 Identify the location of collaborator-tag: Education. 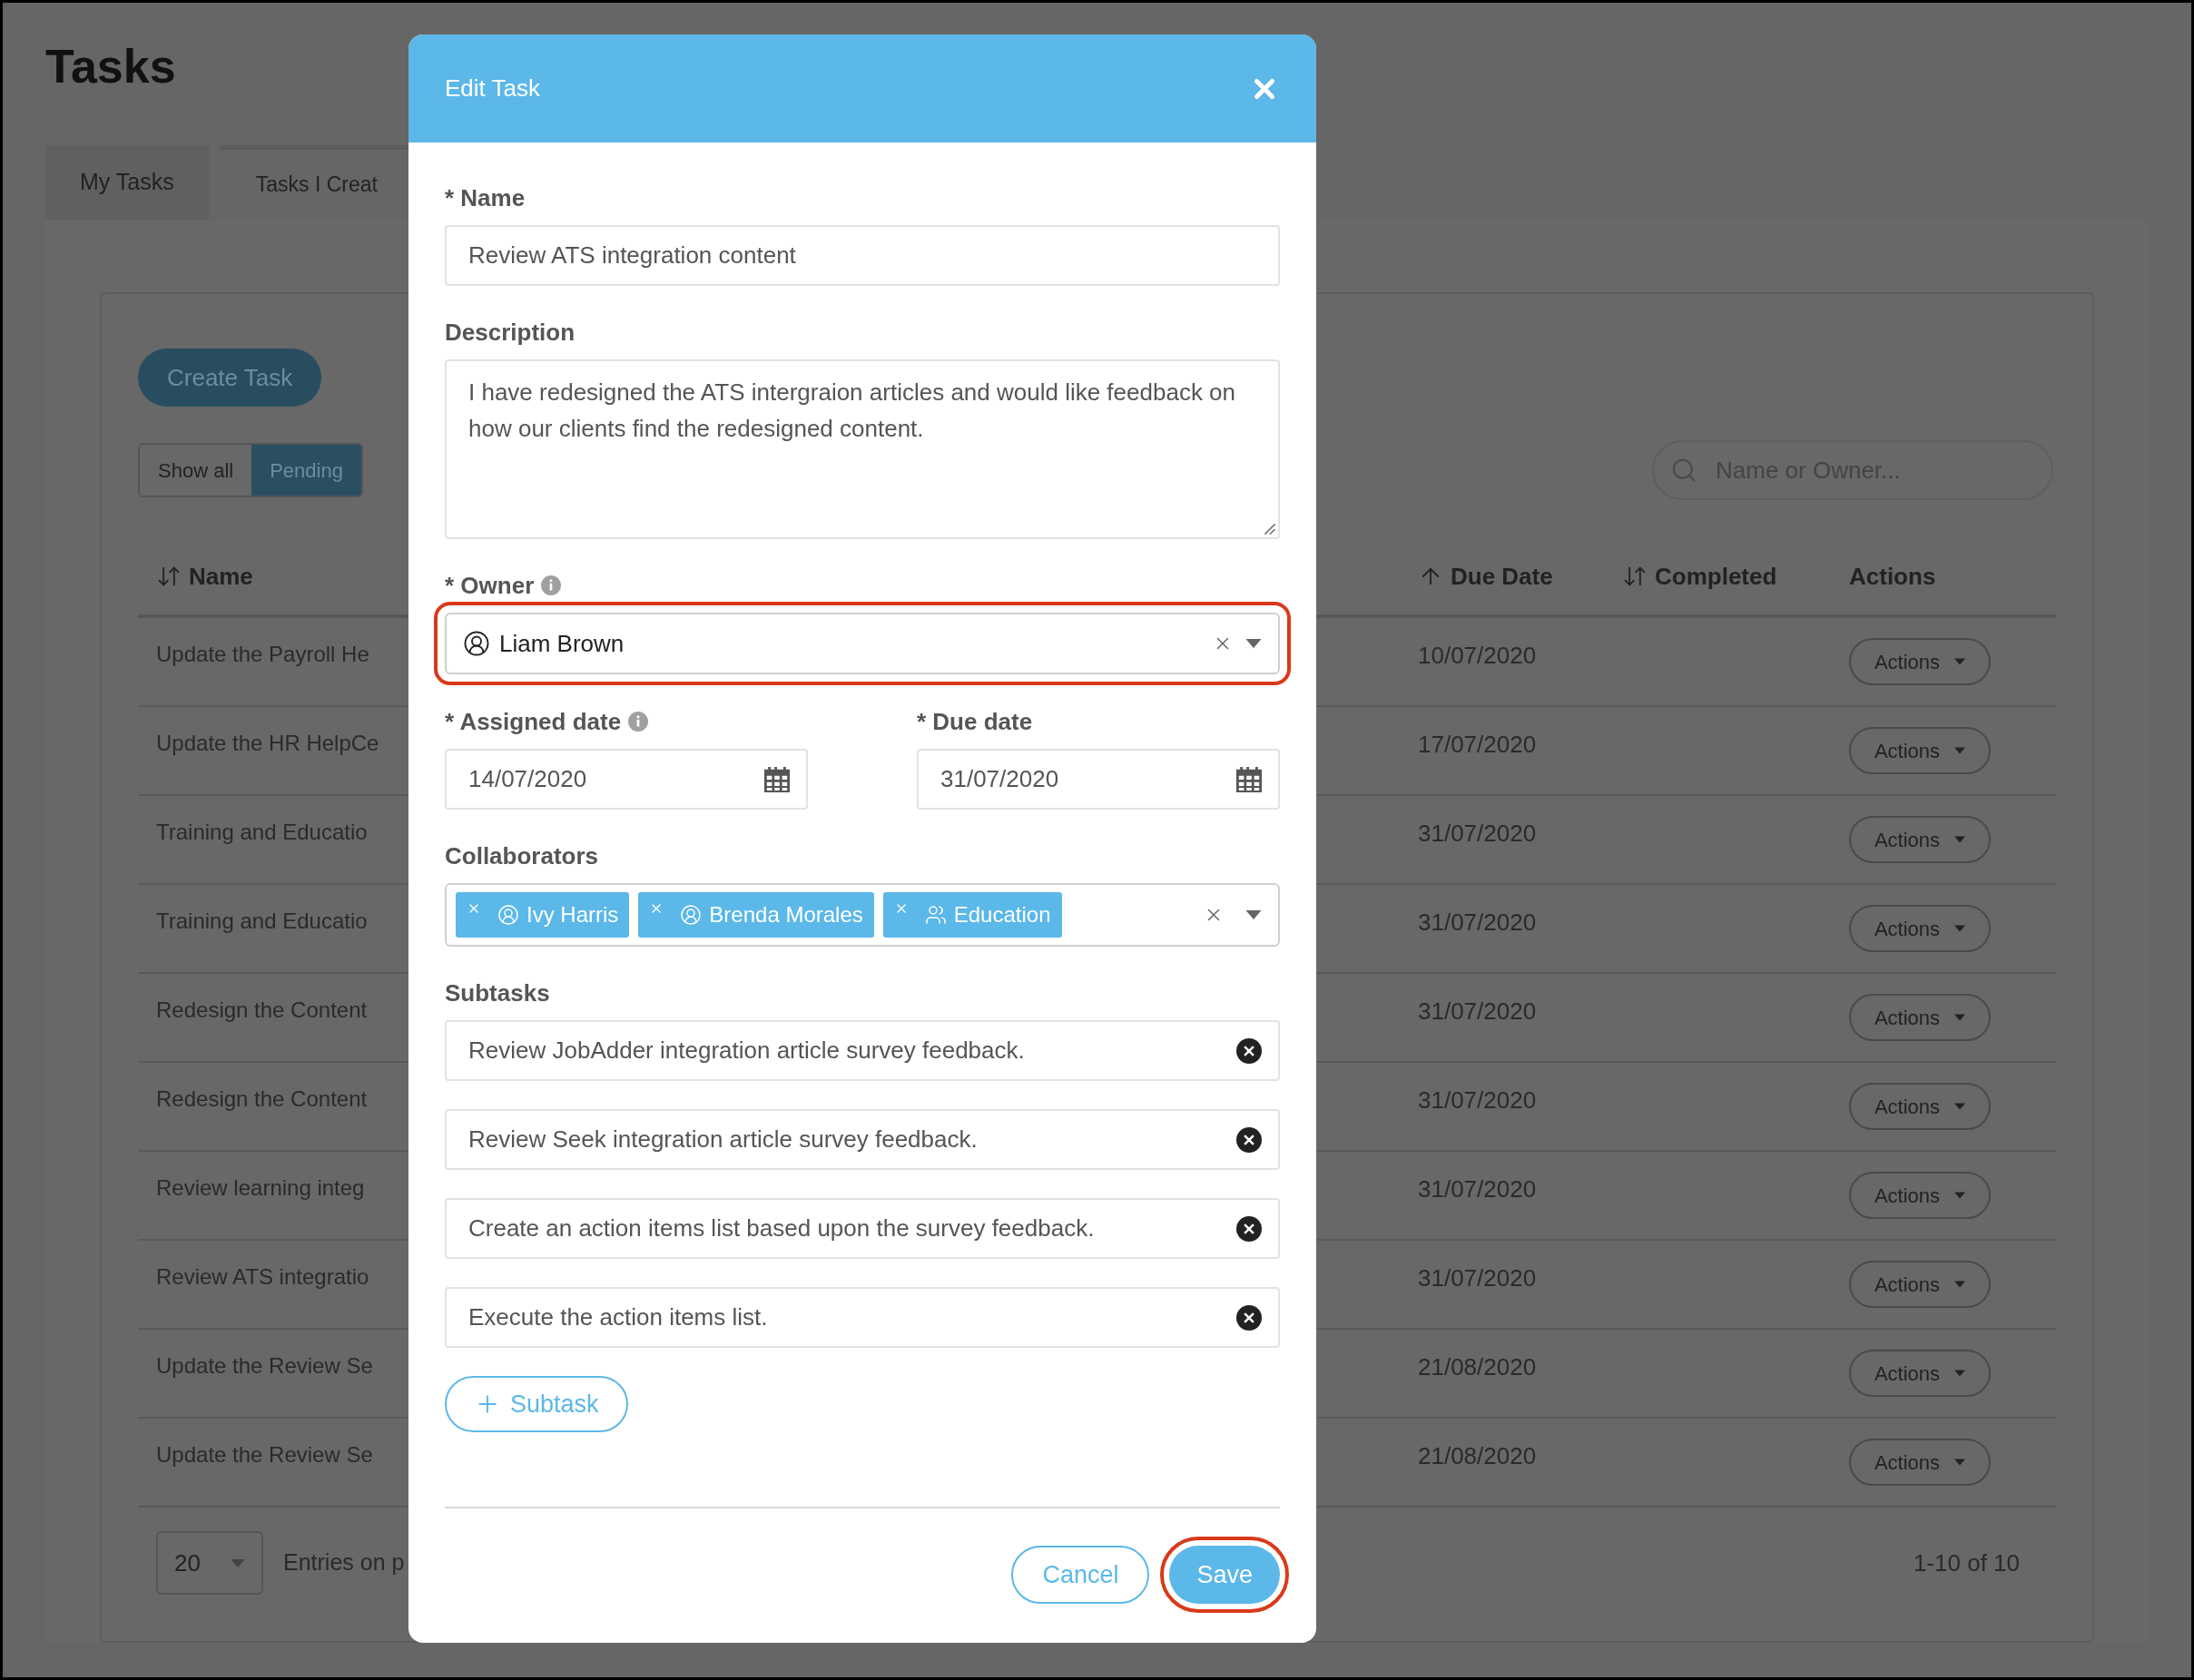
(972, 915).